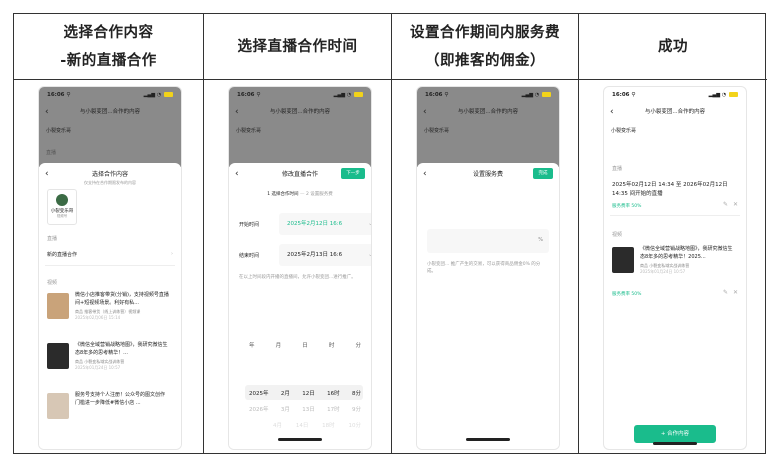 The height and width of the screenshot is (468, 779). What do you see at coordinates (485, 60) in the screenshot?
I see `header-line: （即推客的佣金）` at bounding box center [485, 60].